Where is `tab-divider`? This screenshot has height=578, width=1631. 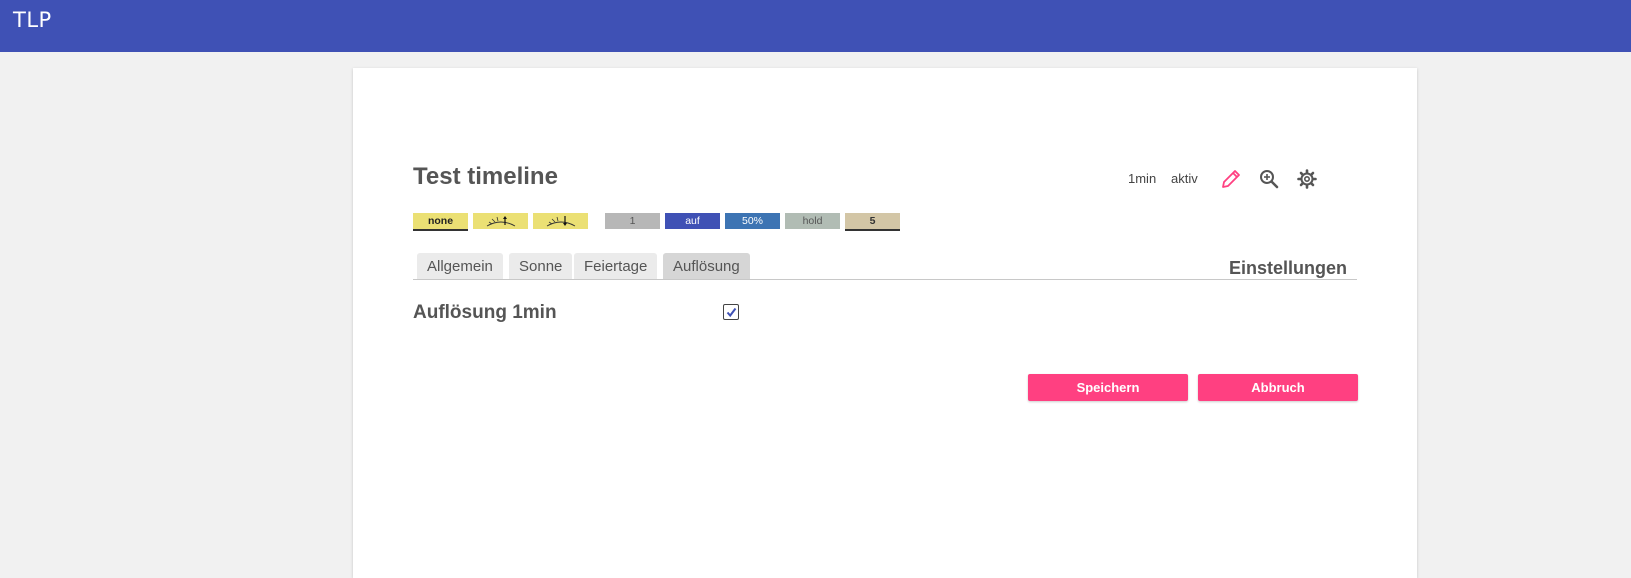 tab-divider is located at coordinates (885, 279).